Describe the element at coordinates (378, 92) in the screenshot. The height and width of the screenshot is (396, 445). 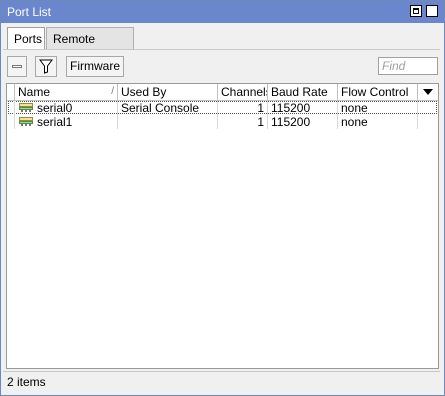
I see `column-header-flow-control: Flow Control` at that location.